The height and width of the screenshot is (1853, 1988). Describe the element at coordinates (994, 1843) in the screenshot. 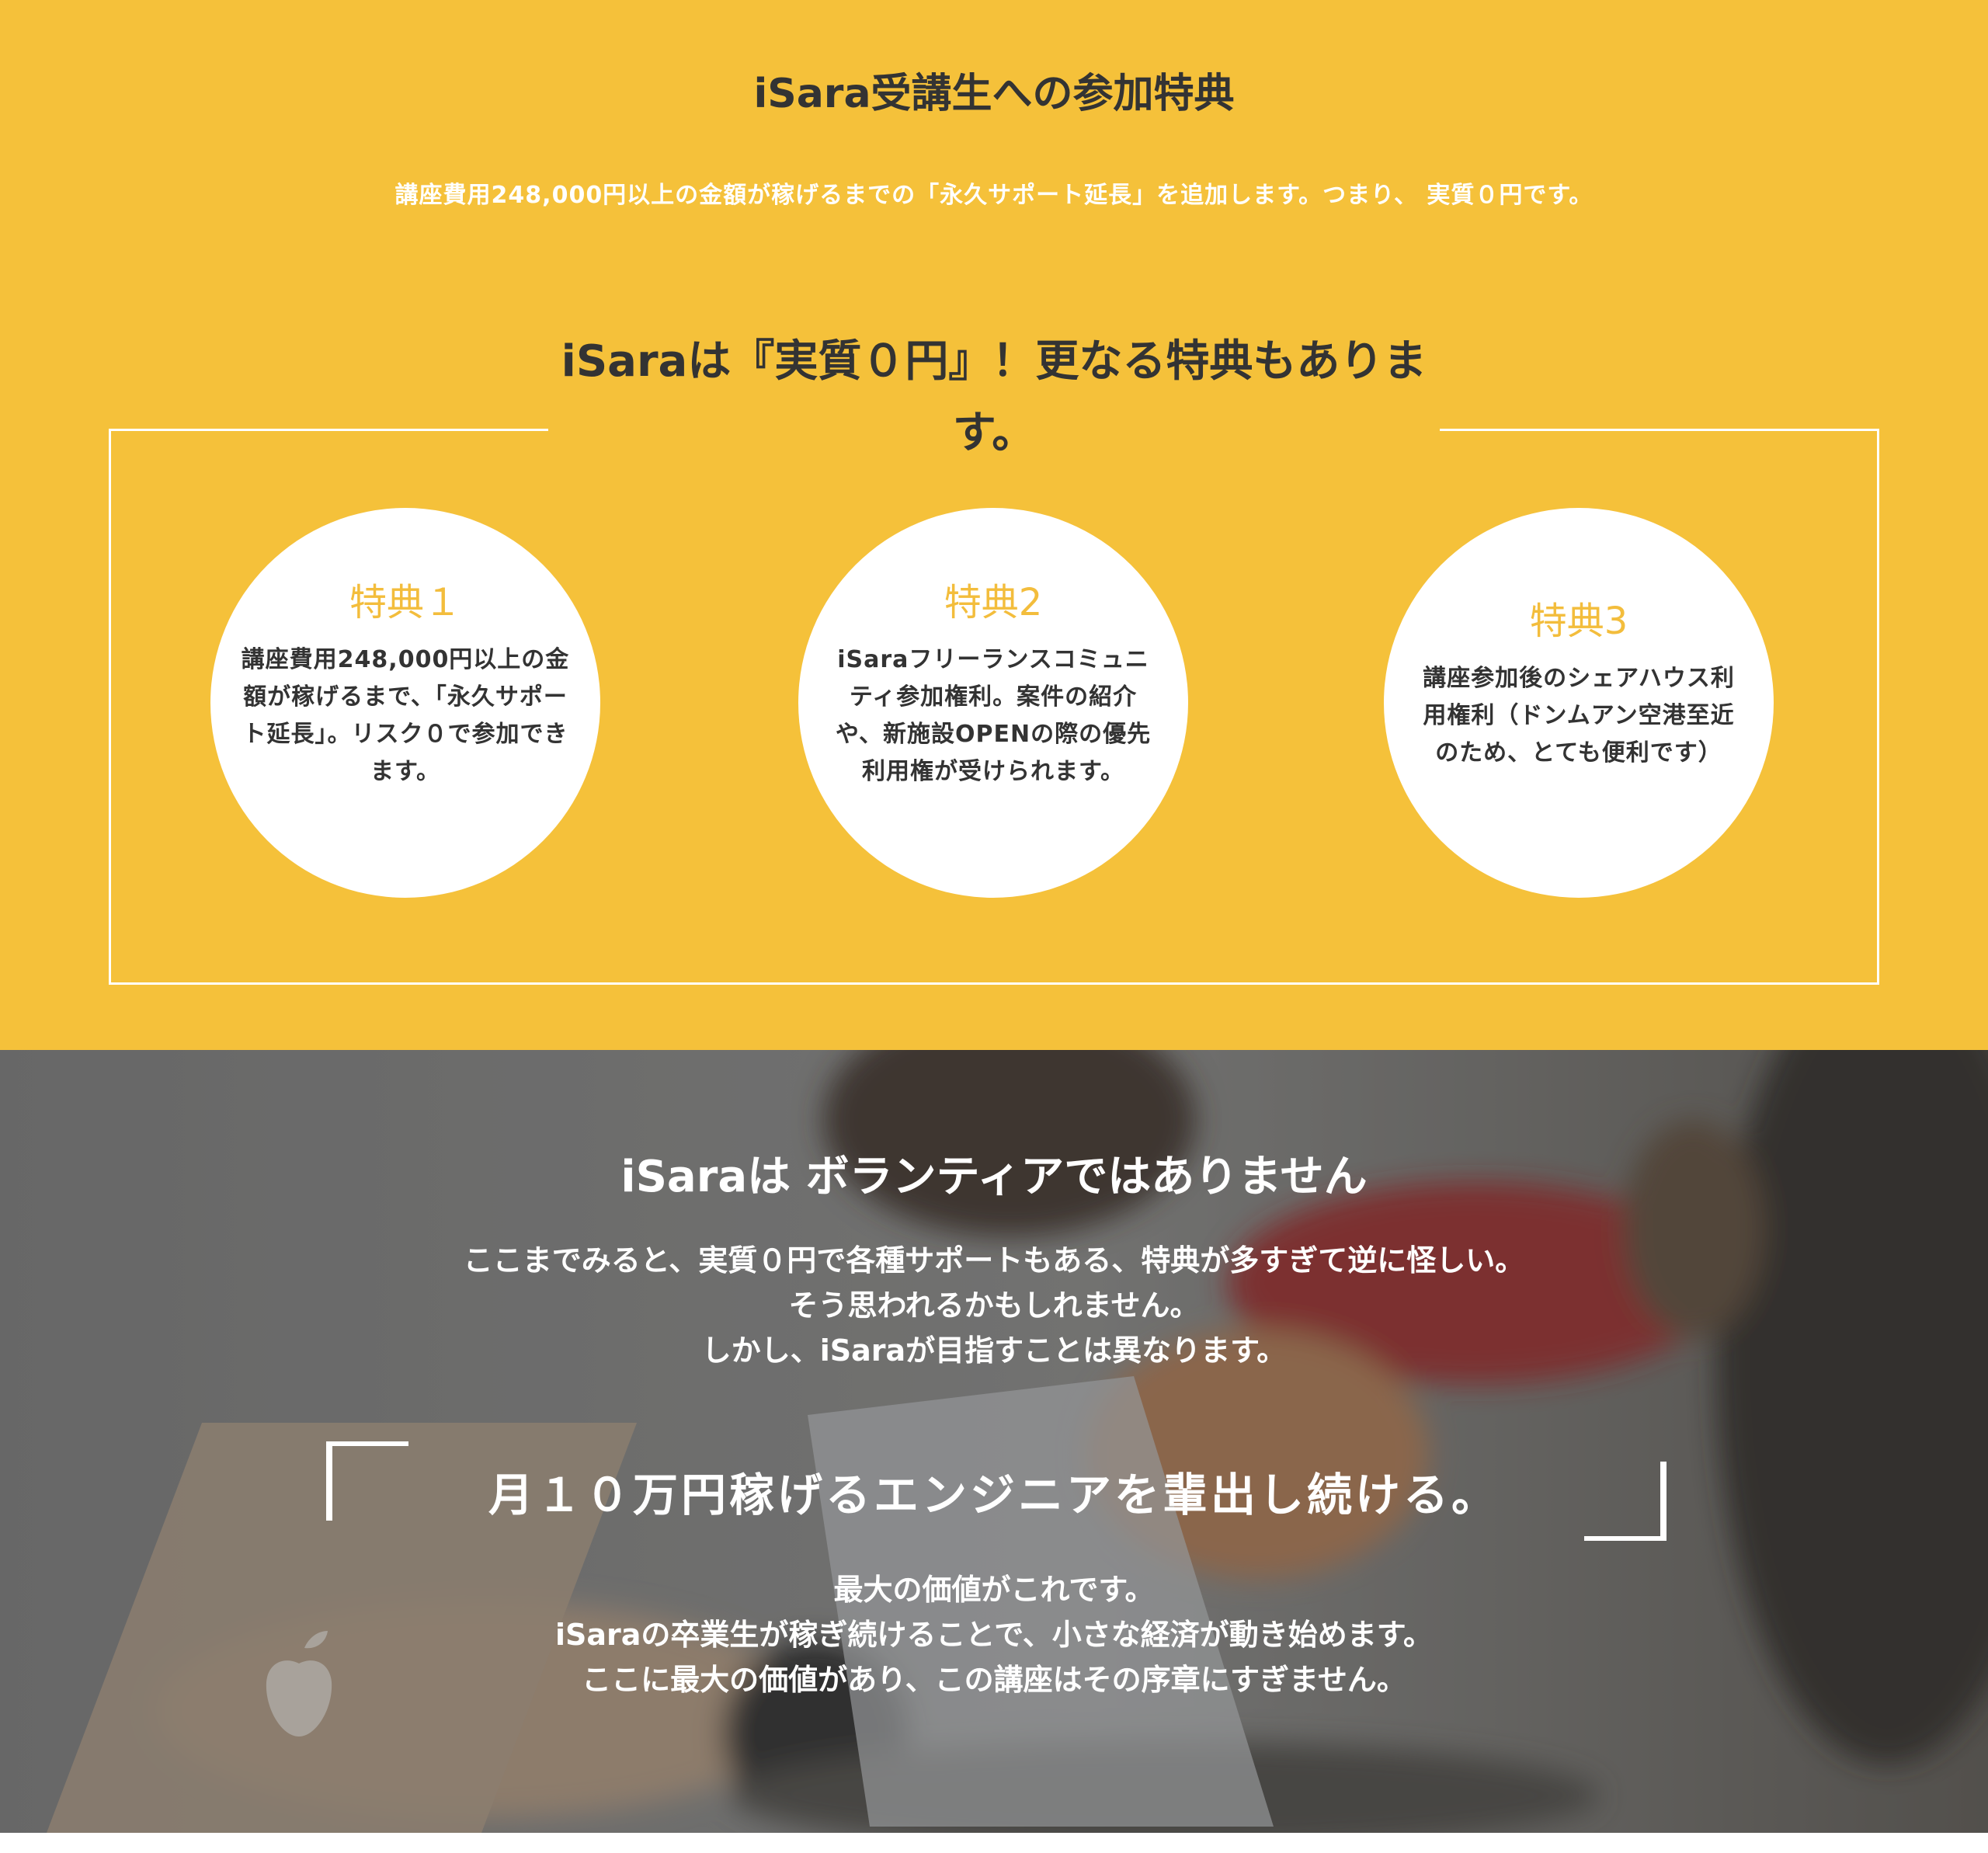

I see `bottom-strip` at that location.